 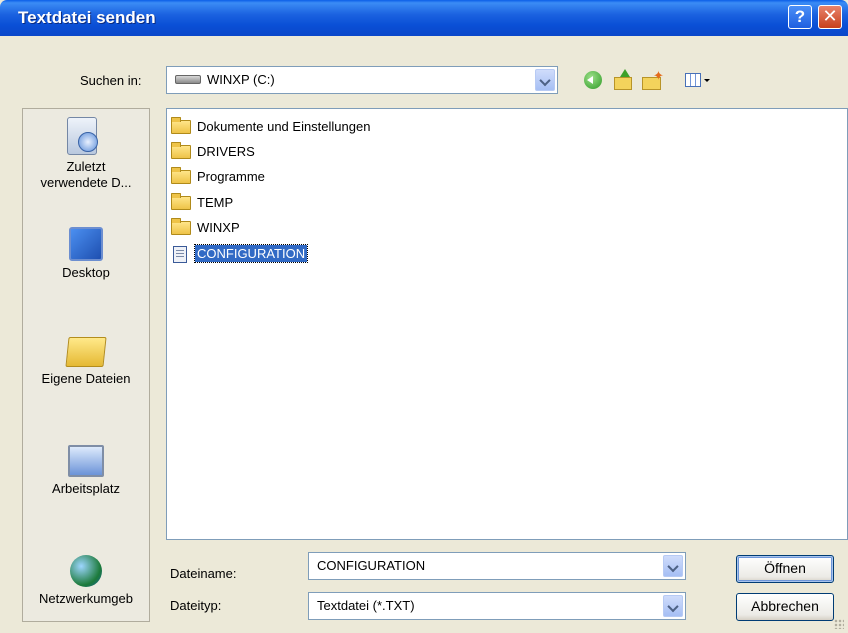 I want to click on my-documents-icon, so click(x=86, y=352).